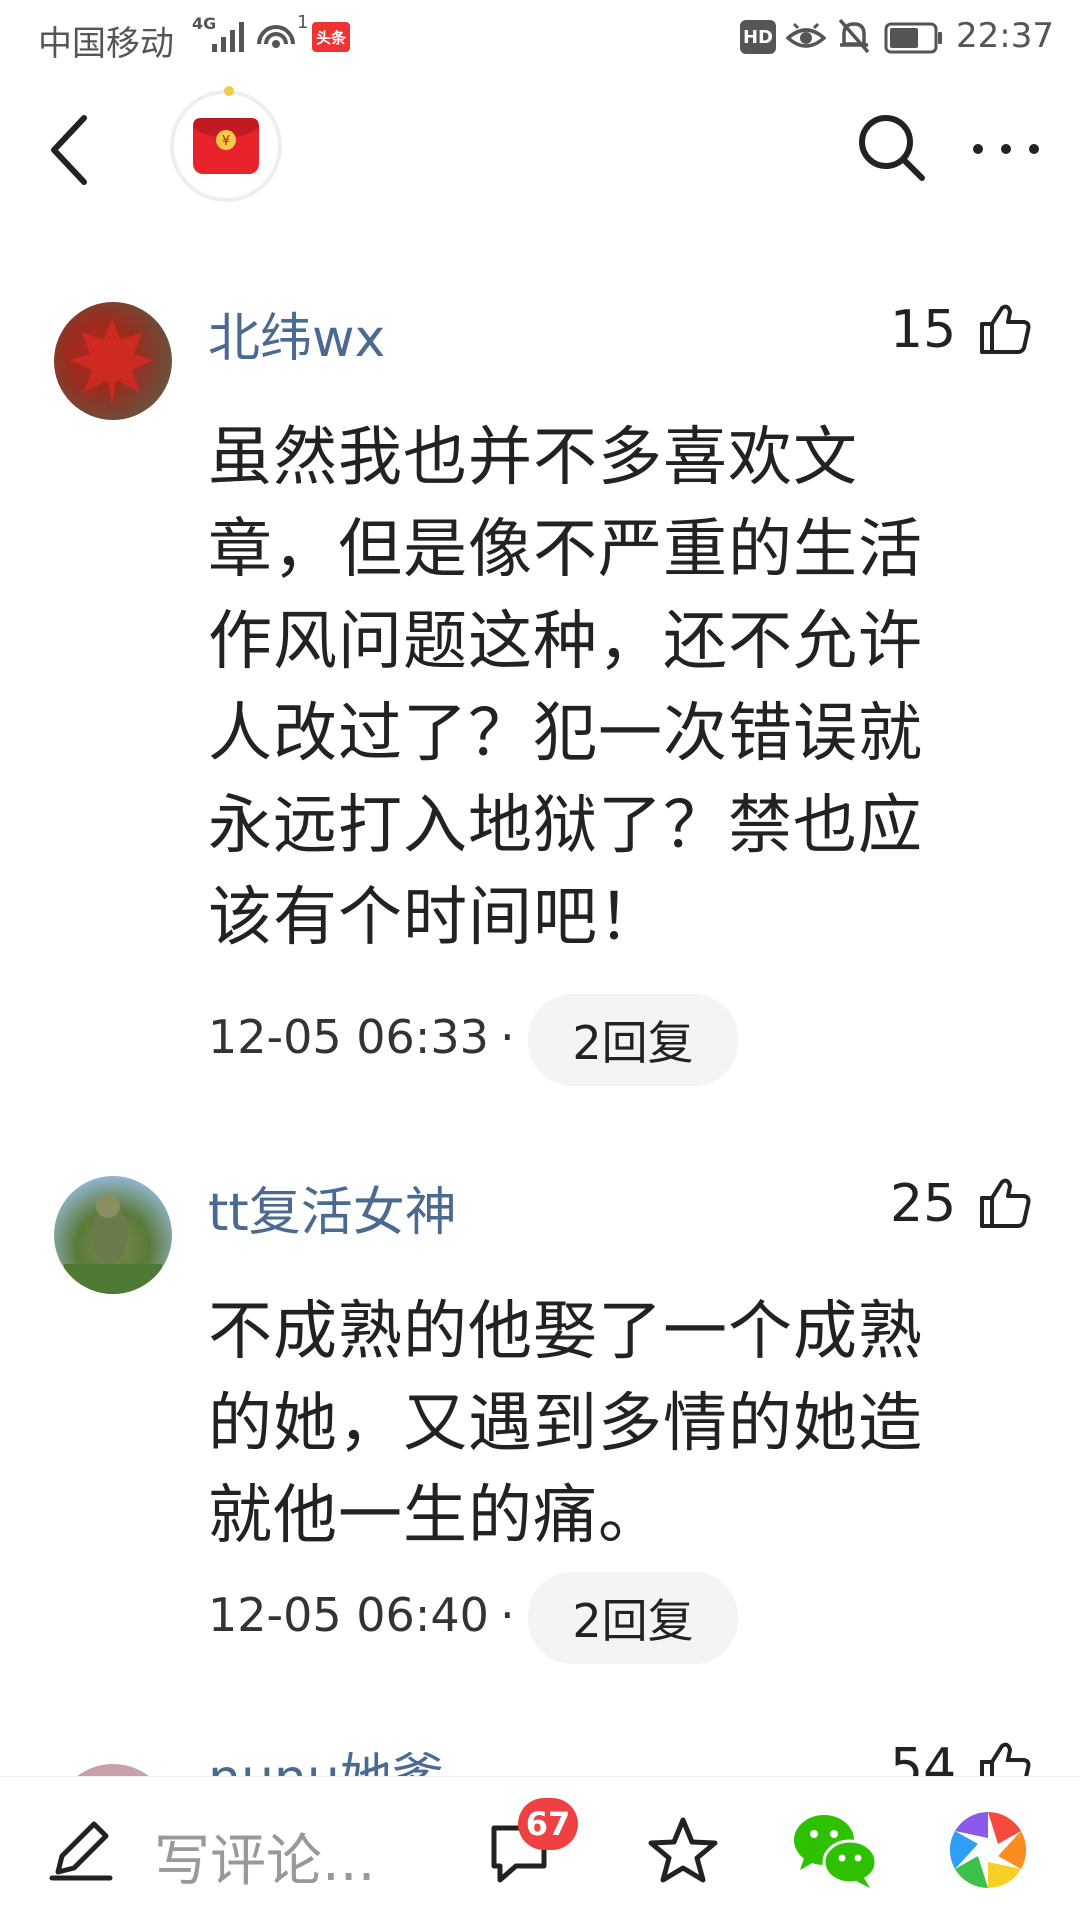 This screenshot has width=1080, height=1920. I want to click on eye-icon, so click(806, 35).